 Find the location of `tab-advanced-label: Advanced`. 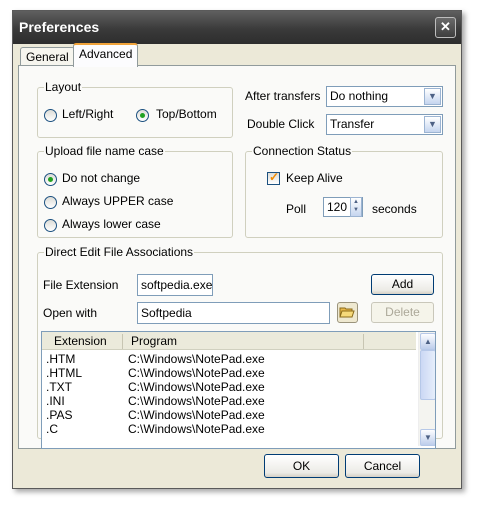

tab-advanced-label: Advanced is located at coordinates (106, 54).